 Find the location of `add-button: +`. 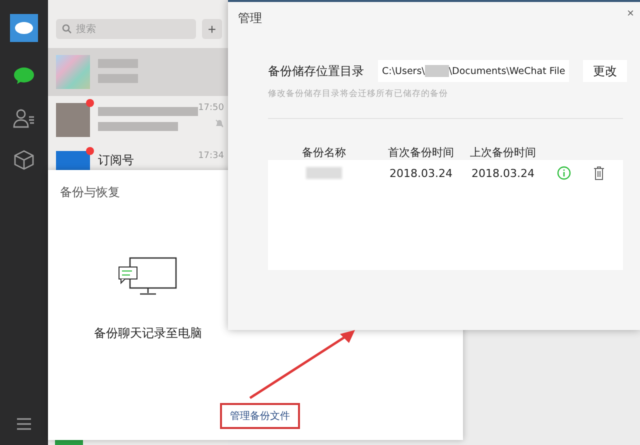

add-button: + is located at coordinates (212, 29).